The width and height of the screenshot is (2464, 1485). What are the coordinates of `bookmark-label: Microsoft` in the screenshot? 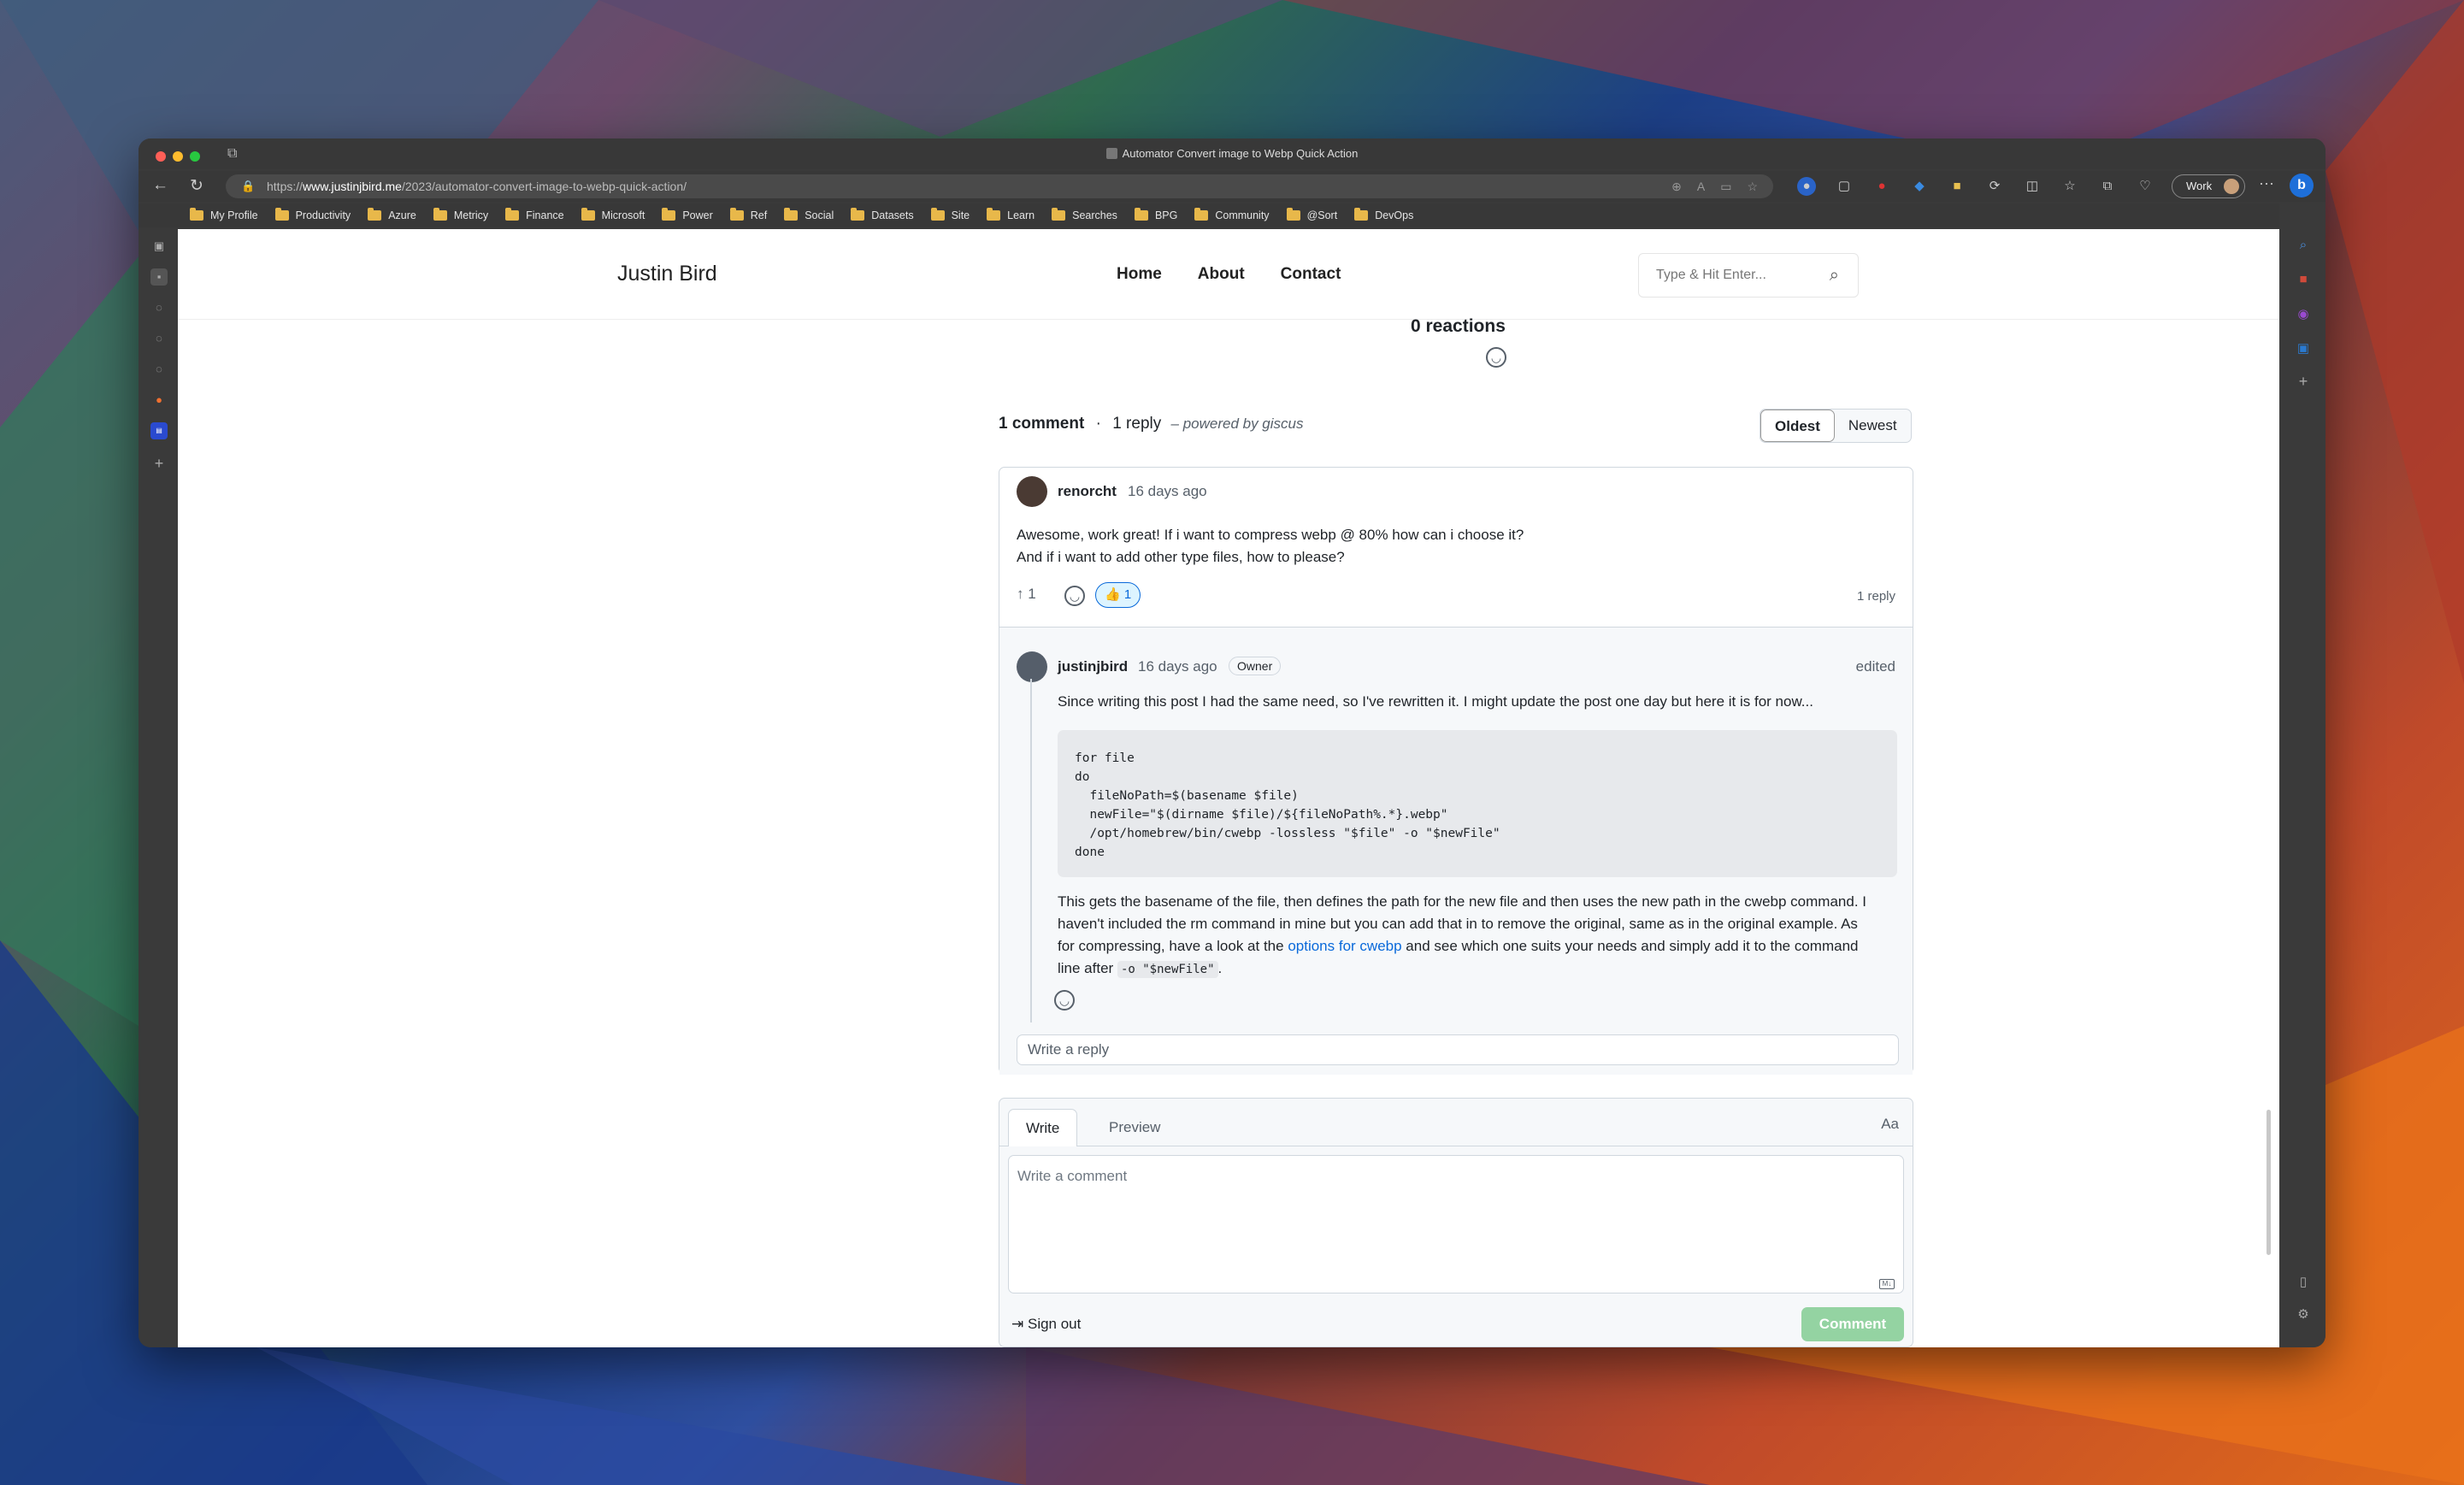 It's located at (623, 215).